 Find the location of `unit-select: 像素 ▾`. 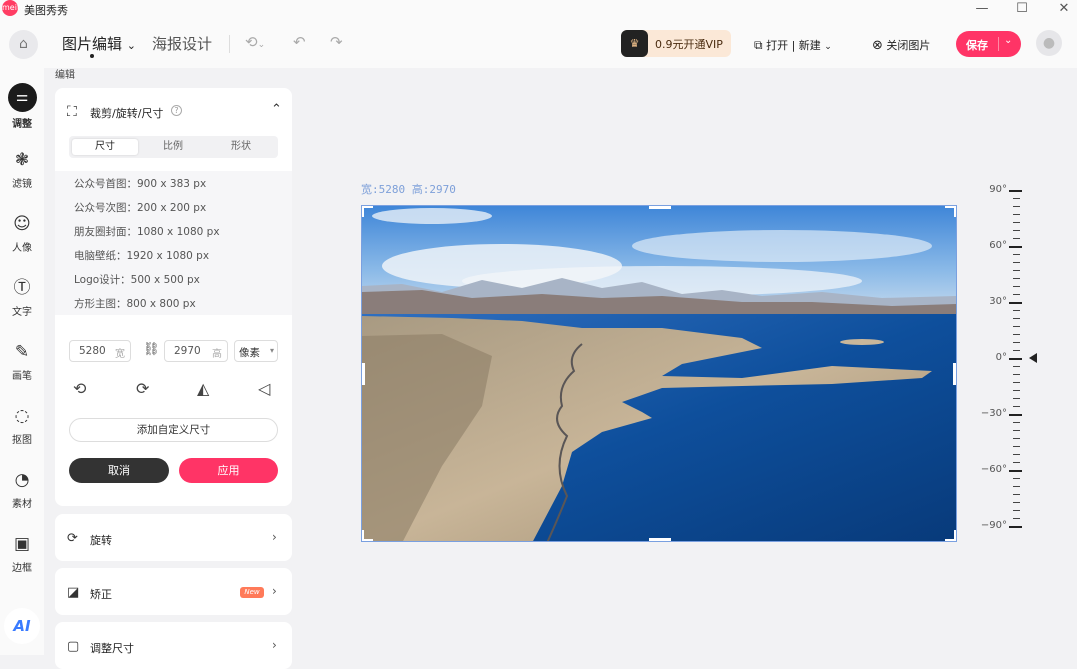

unit-select: 像素 ▾ is located at coordinates (256, 351).